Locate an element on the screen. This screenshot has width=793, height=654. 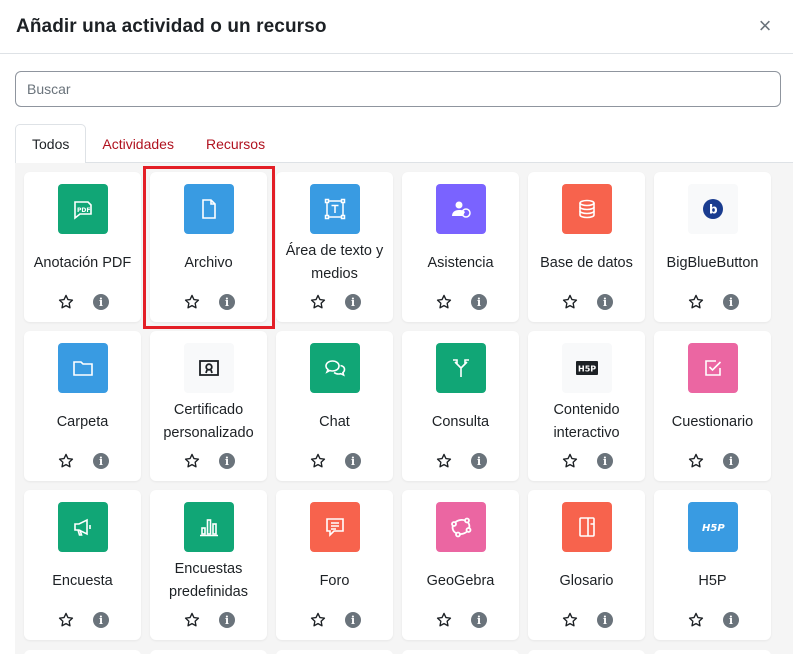
module-card-contenido-interactivo: H5P Contenido interactivo i is located at coordinates (586, 406).